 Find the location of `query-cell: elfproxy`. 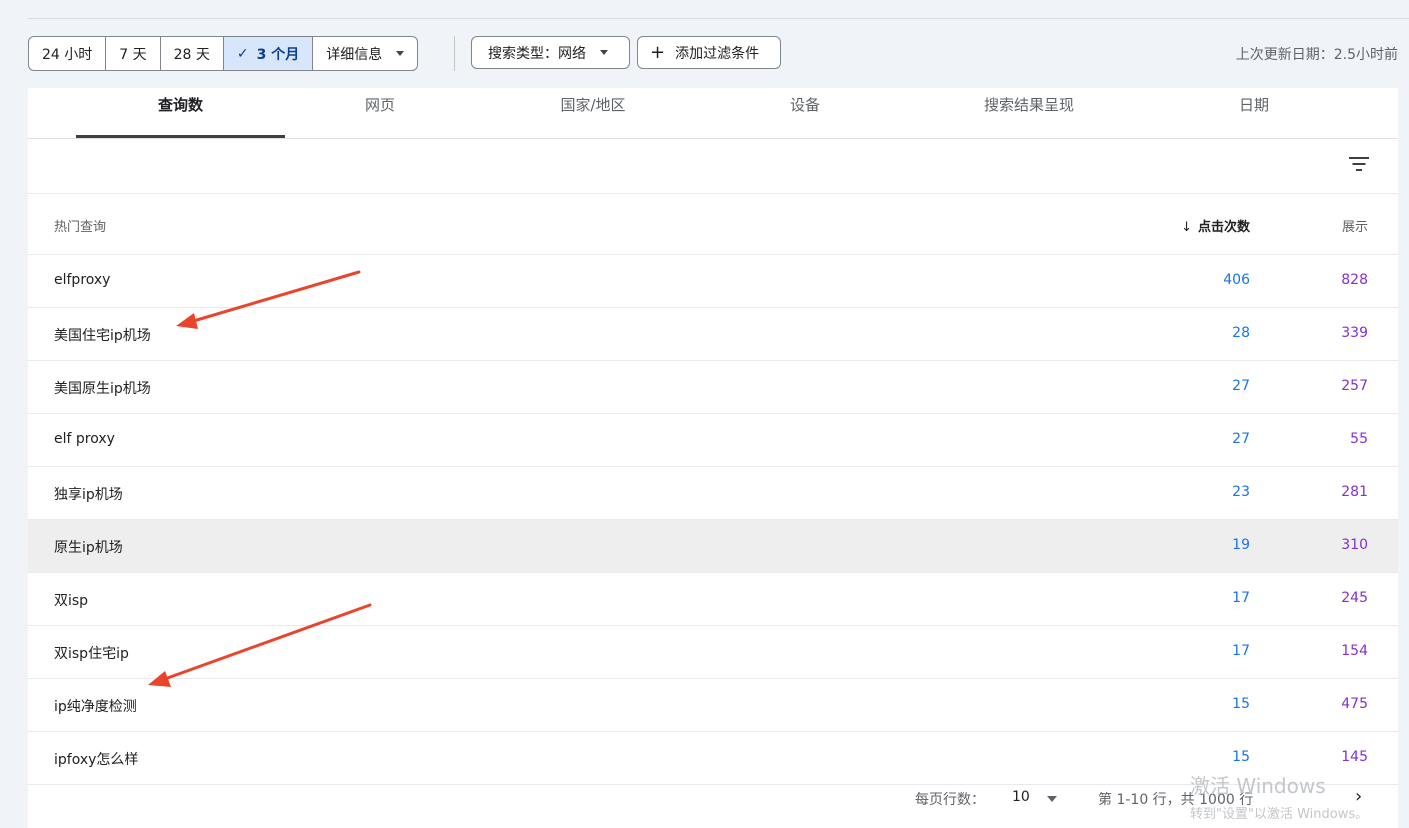

query-cell: elfproxy is located at coordinates (82, 280).